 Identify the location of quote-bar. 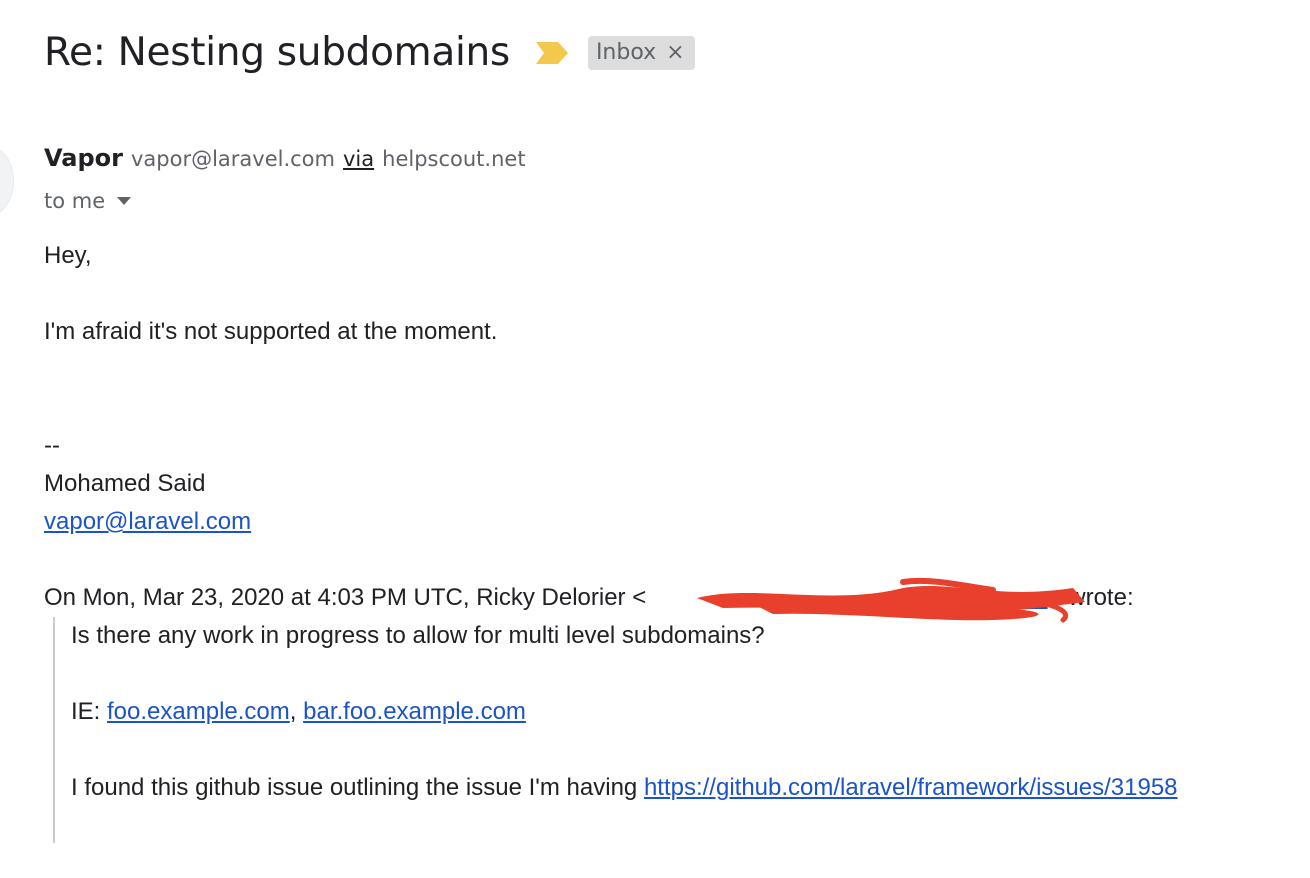
(54, 730).